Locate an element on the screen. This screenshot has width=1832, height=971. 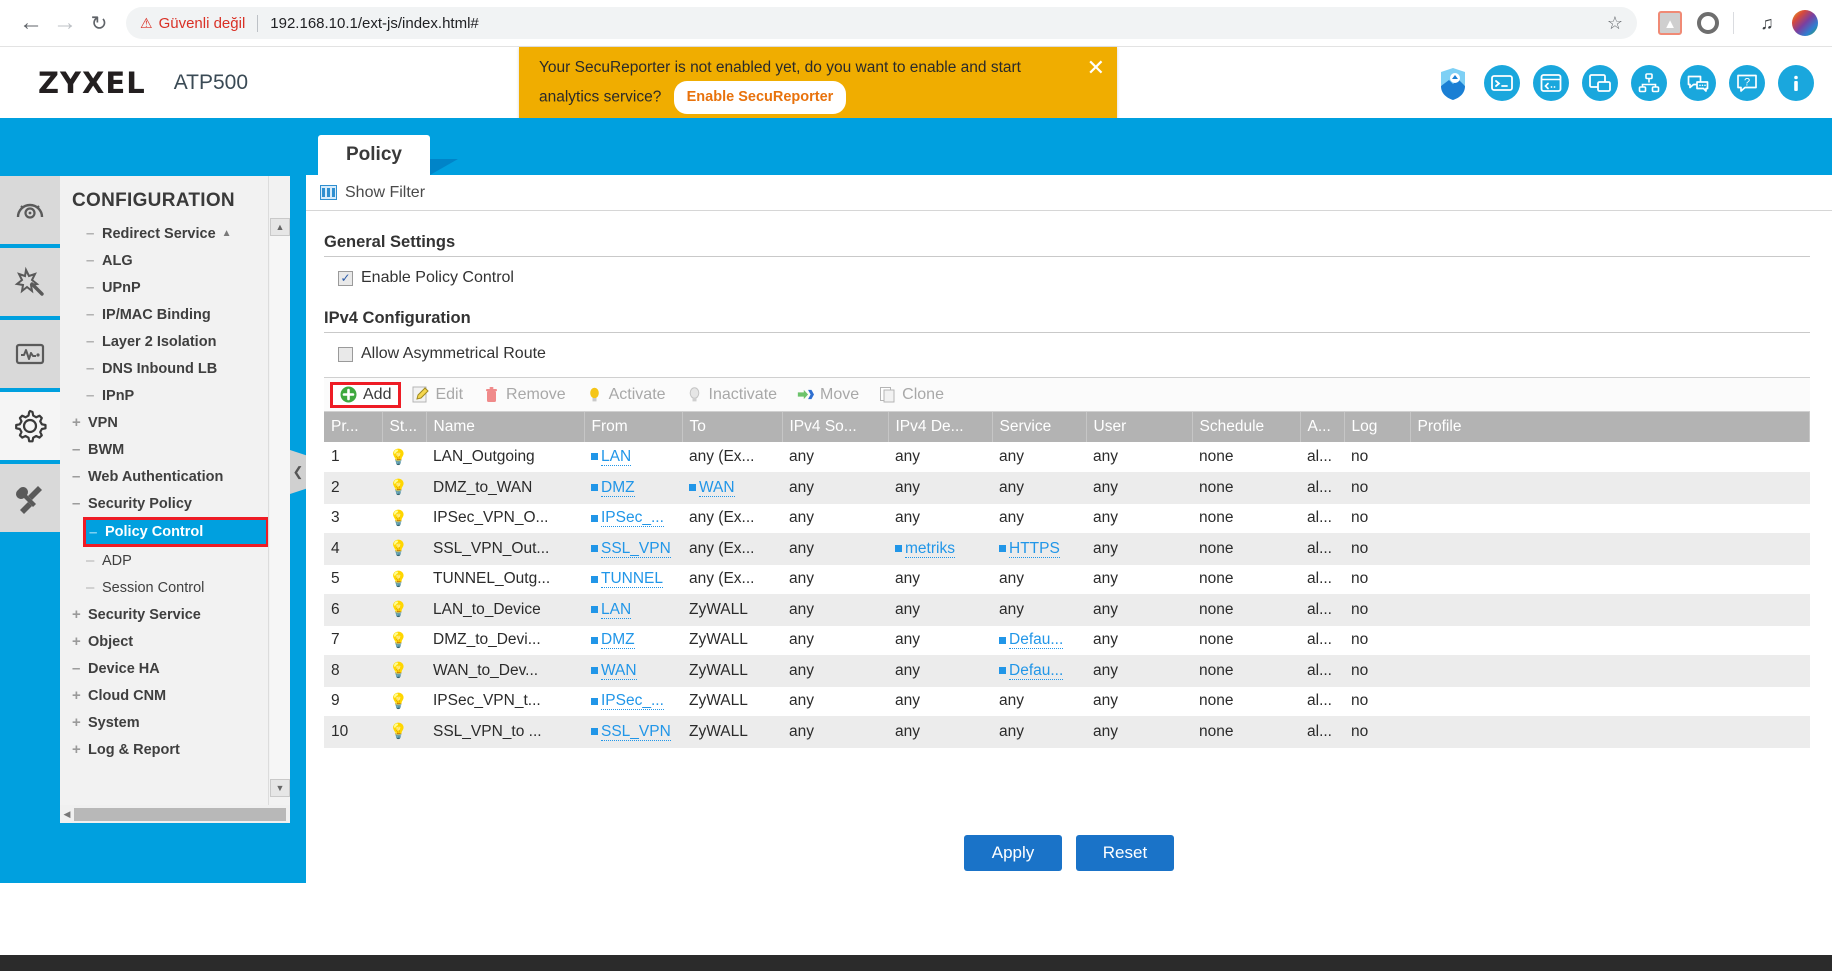
media-playlist-icon: ♫ is located at coordinates (1767, 23).